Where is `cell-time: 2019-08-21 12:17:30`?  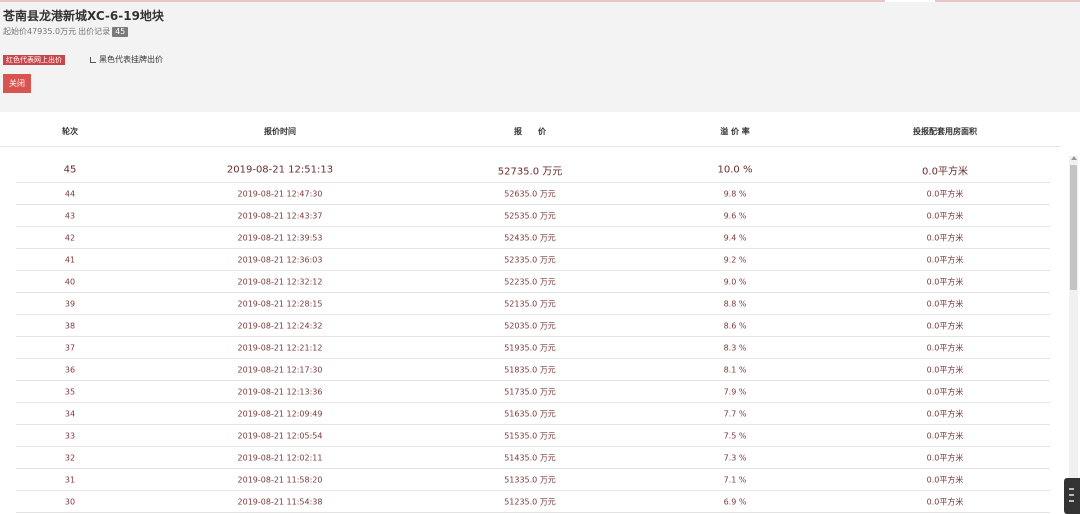
cell-time: 2019-08-21 12:17:30 is located at coordinates (280, 369).